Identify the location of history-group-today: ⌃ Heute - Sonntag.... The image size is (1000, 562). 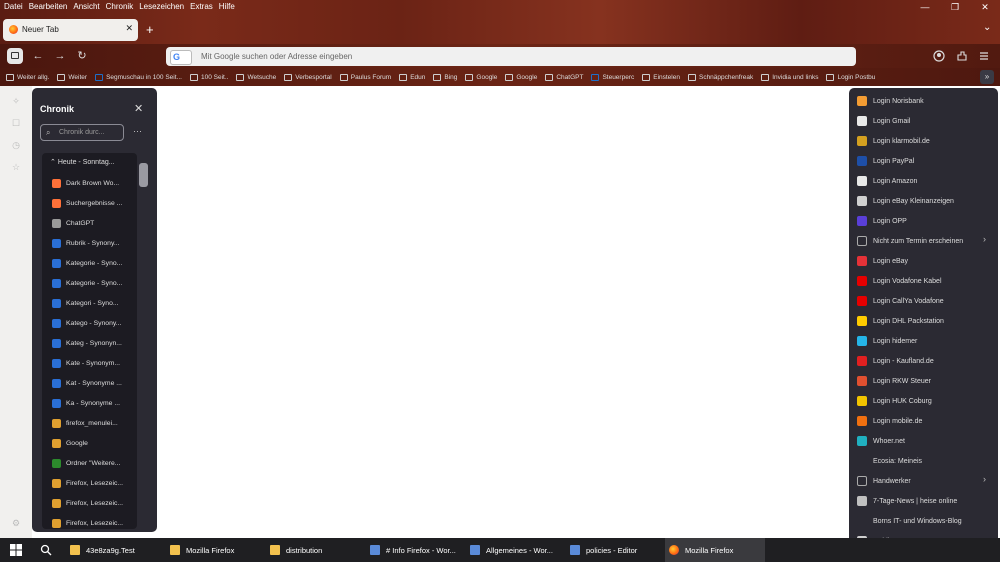
(89, 163).